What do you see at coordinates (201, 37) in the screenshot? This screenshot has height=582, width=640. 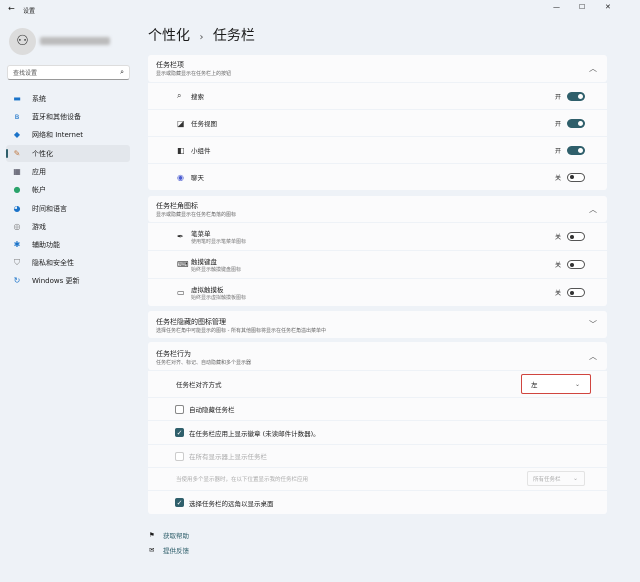 I see `chevron-right-icon: ›` at bounding box center [201, 37].